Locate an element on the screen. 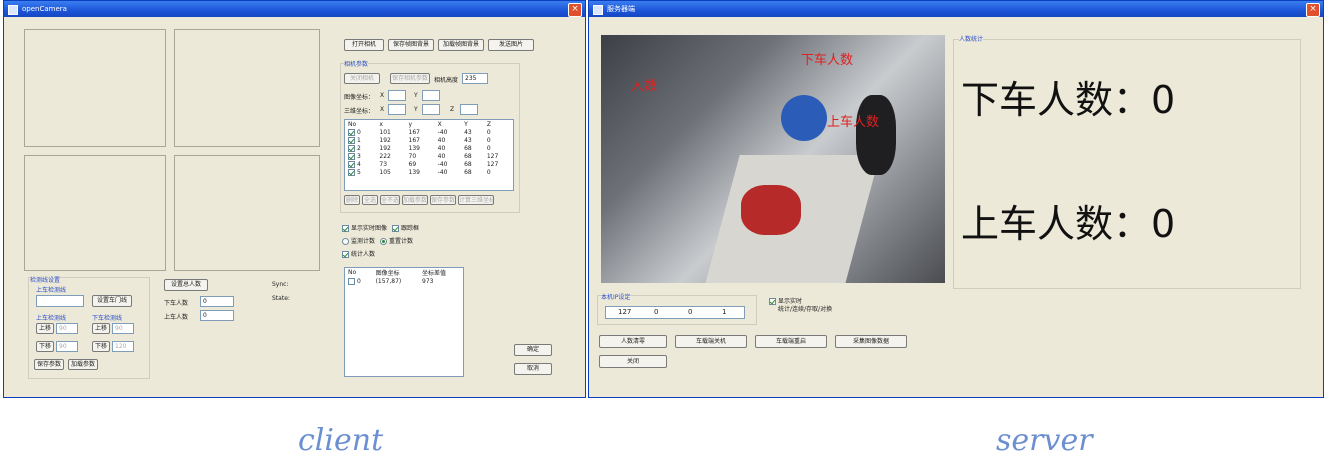  app-icon is located at coordinates (13, 10).